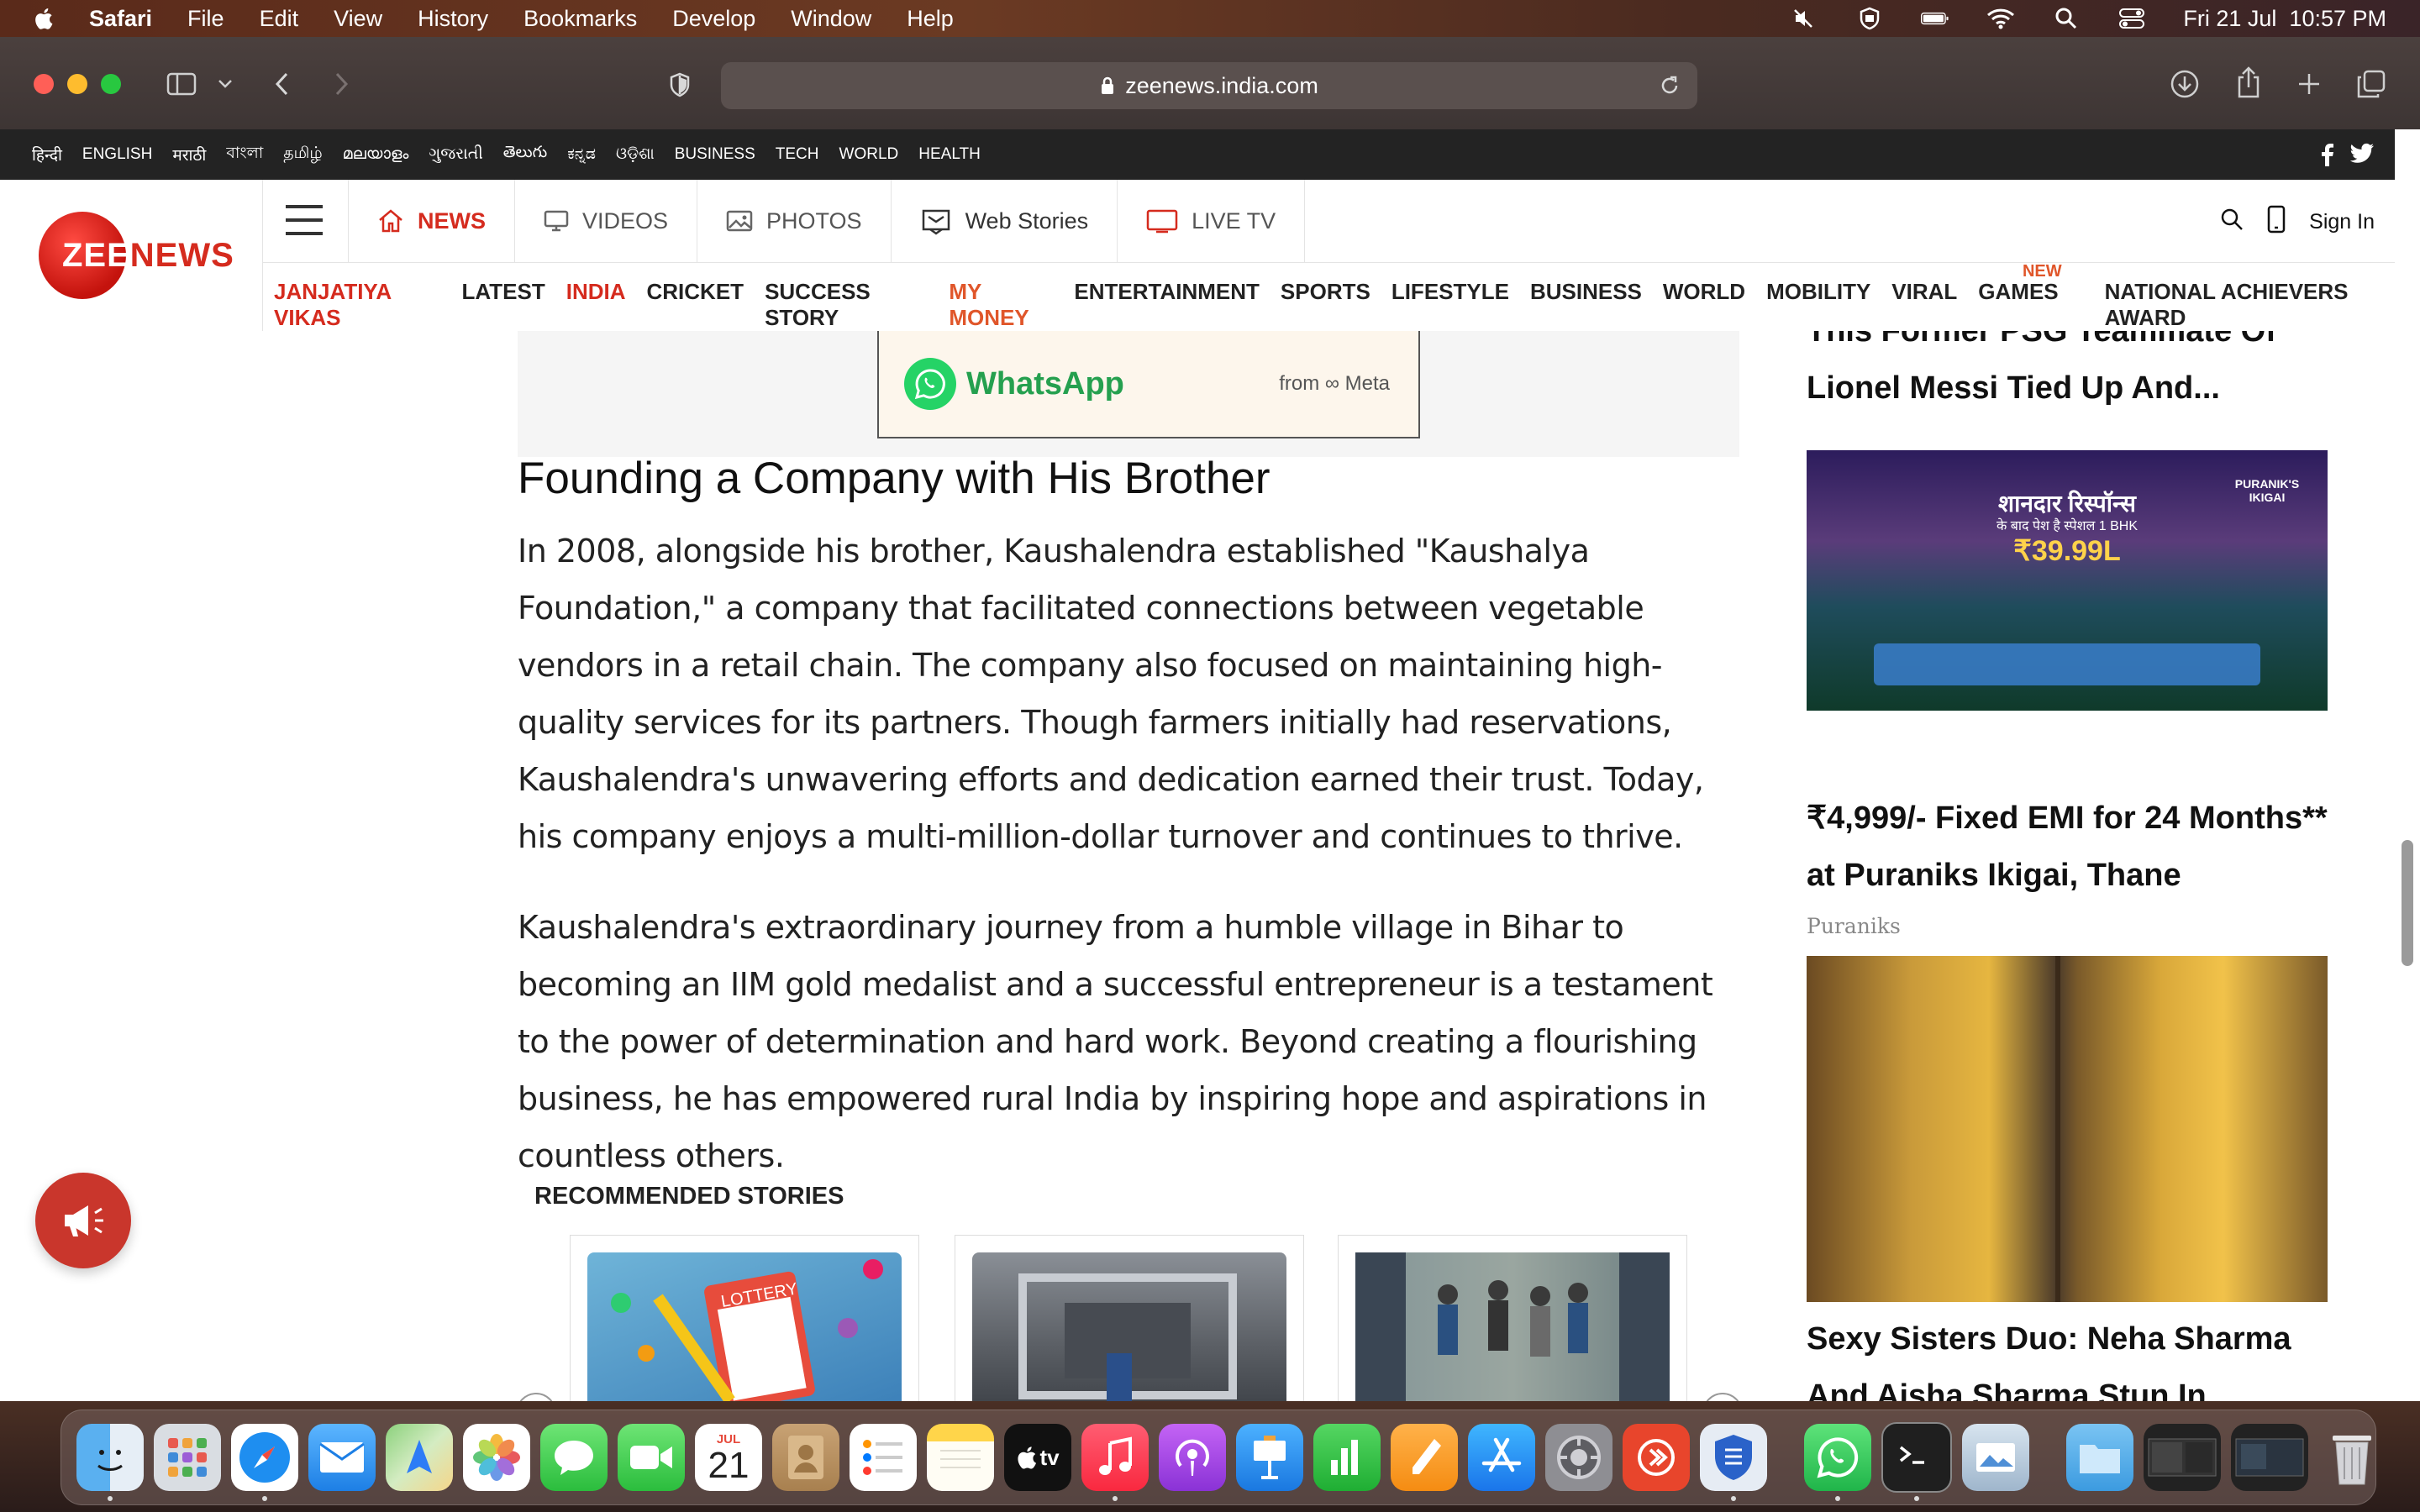  I want to click on reminders-icon, so click(883, 1457).